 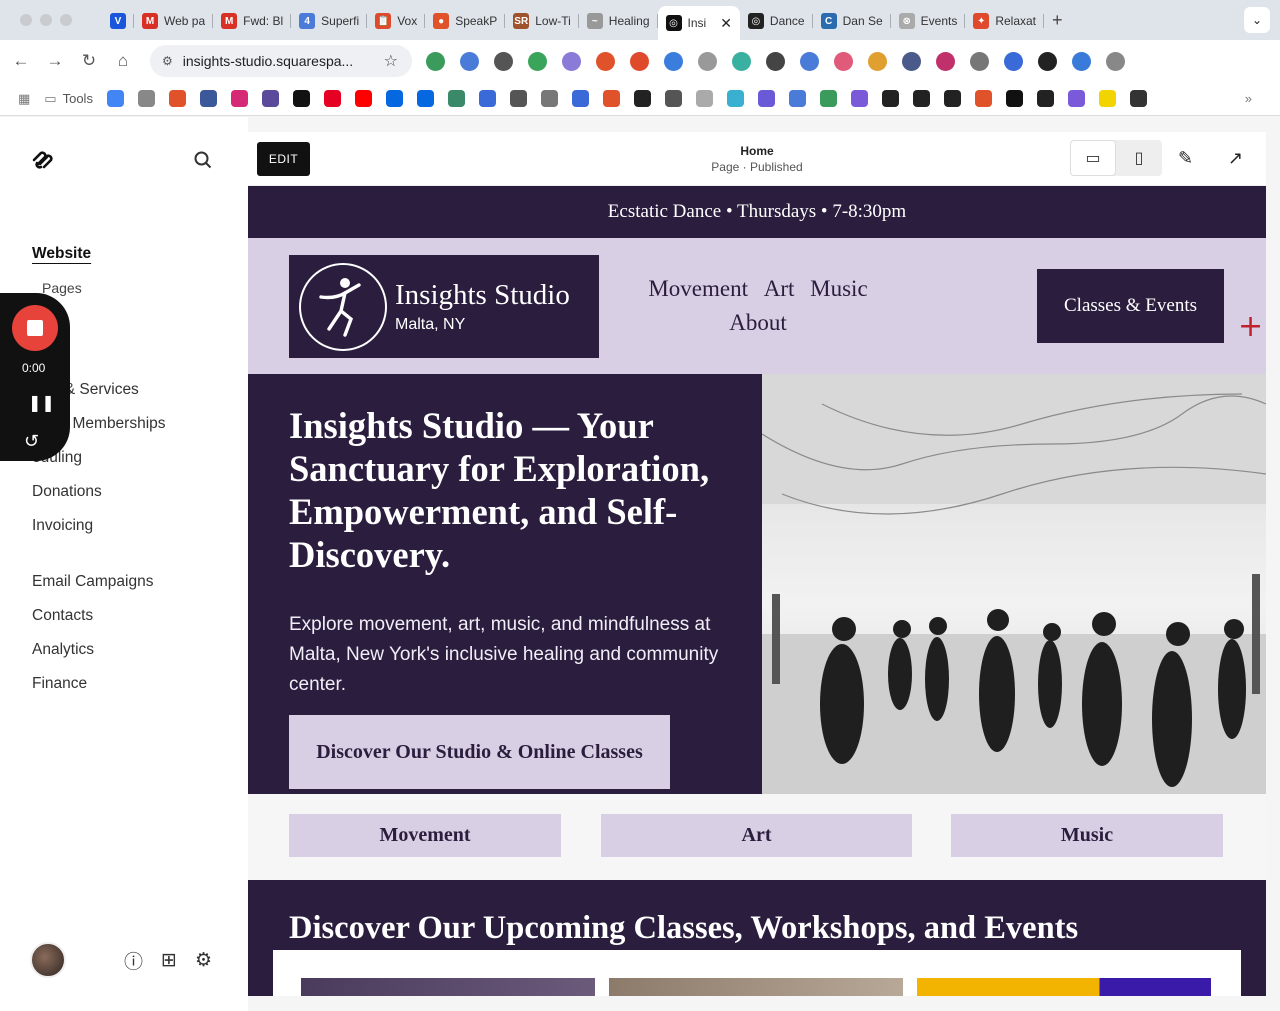 I want to click on classes-events-button: Classes & Events, so click(x=1130, y=306).